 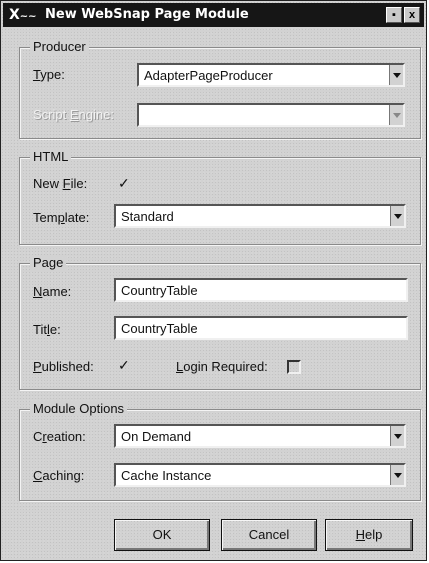 I want to click on script-engine-combo, so click(x=271, y=115).